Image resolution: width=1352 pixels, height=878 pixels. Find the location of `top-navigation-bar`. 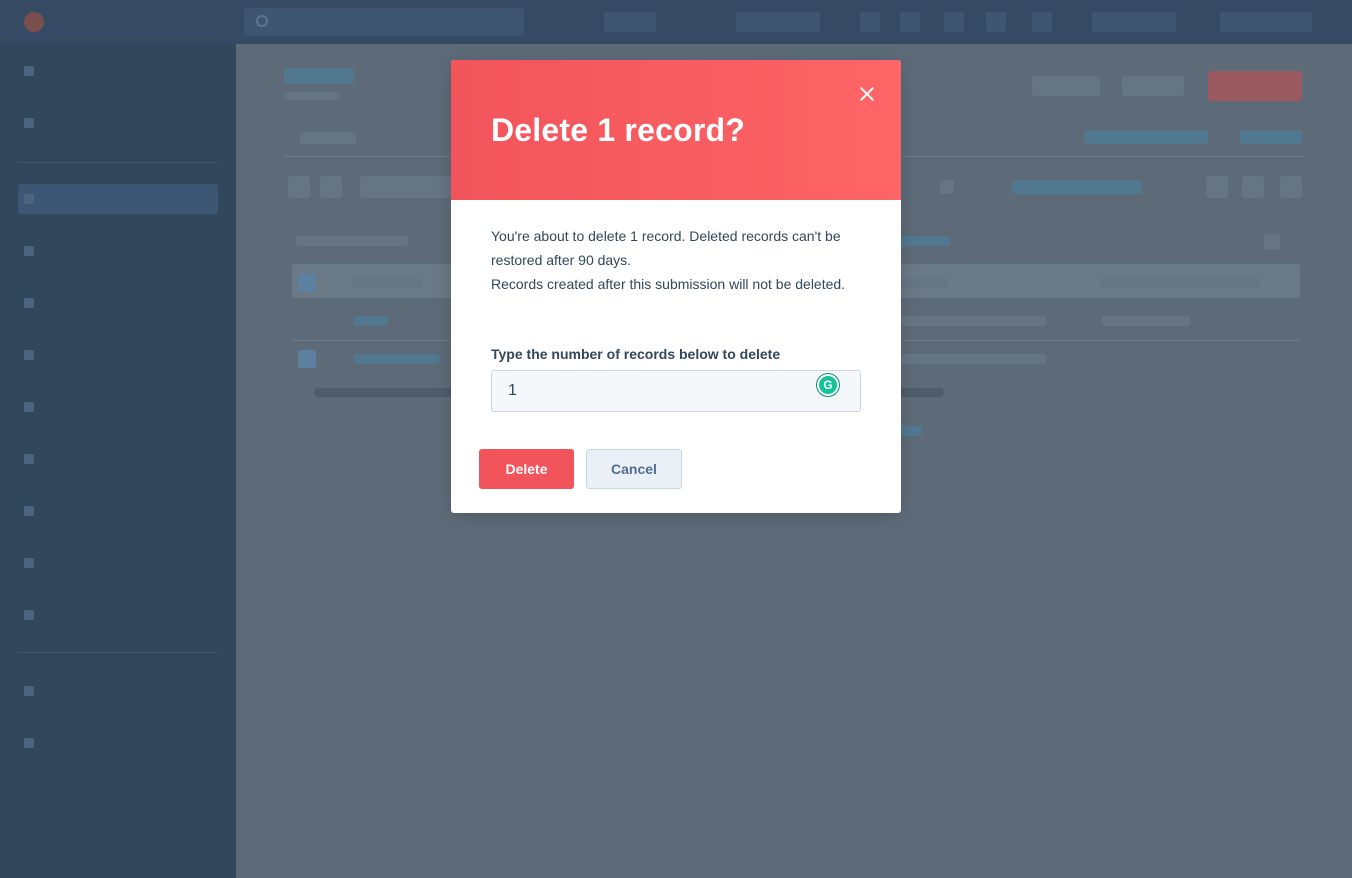

top-navigation-bar is located at coordinates (676, 22).